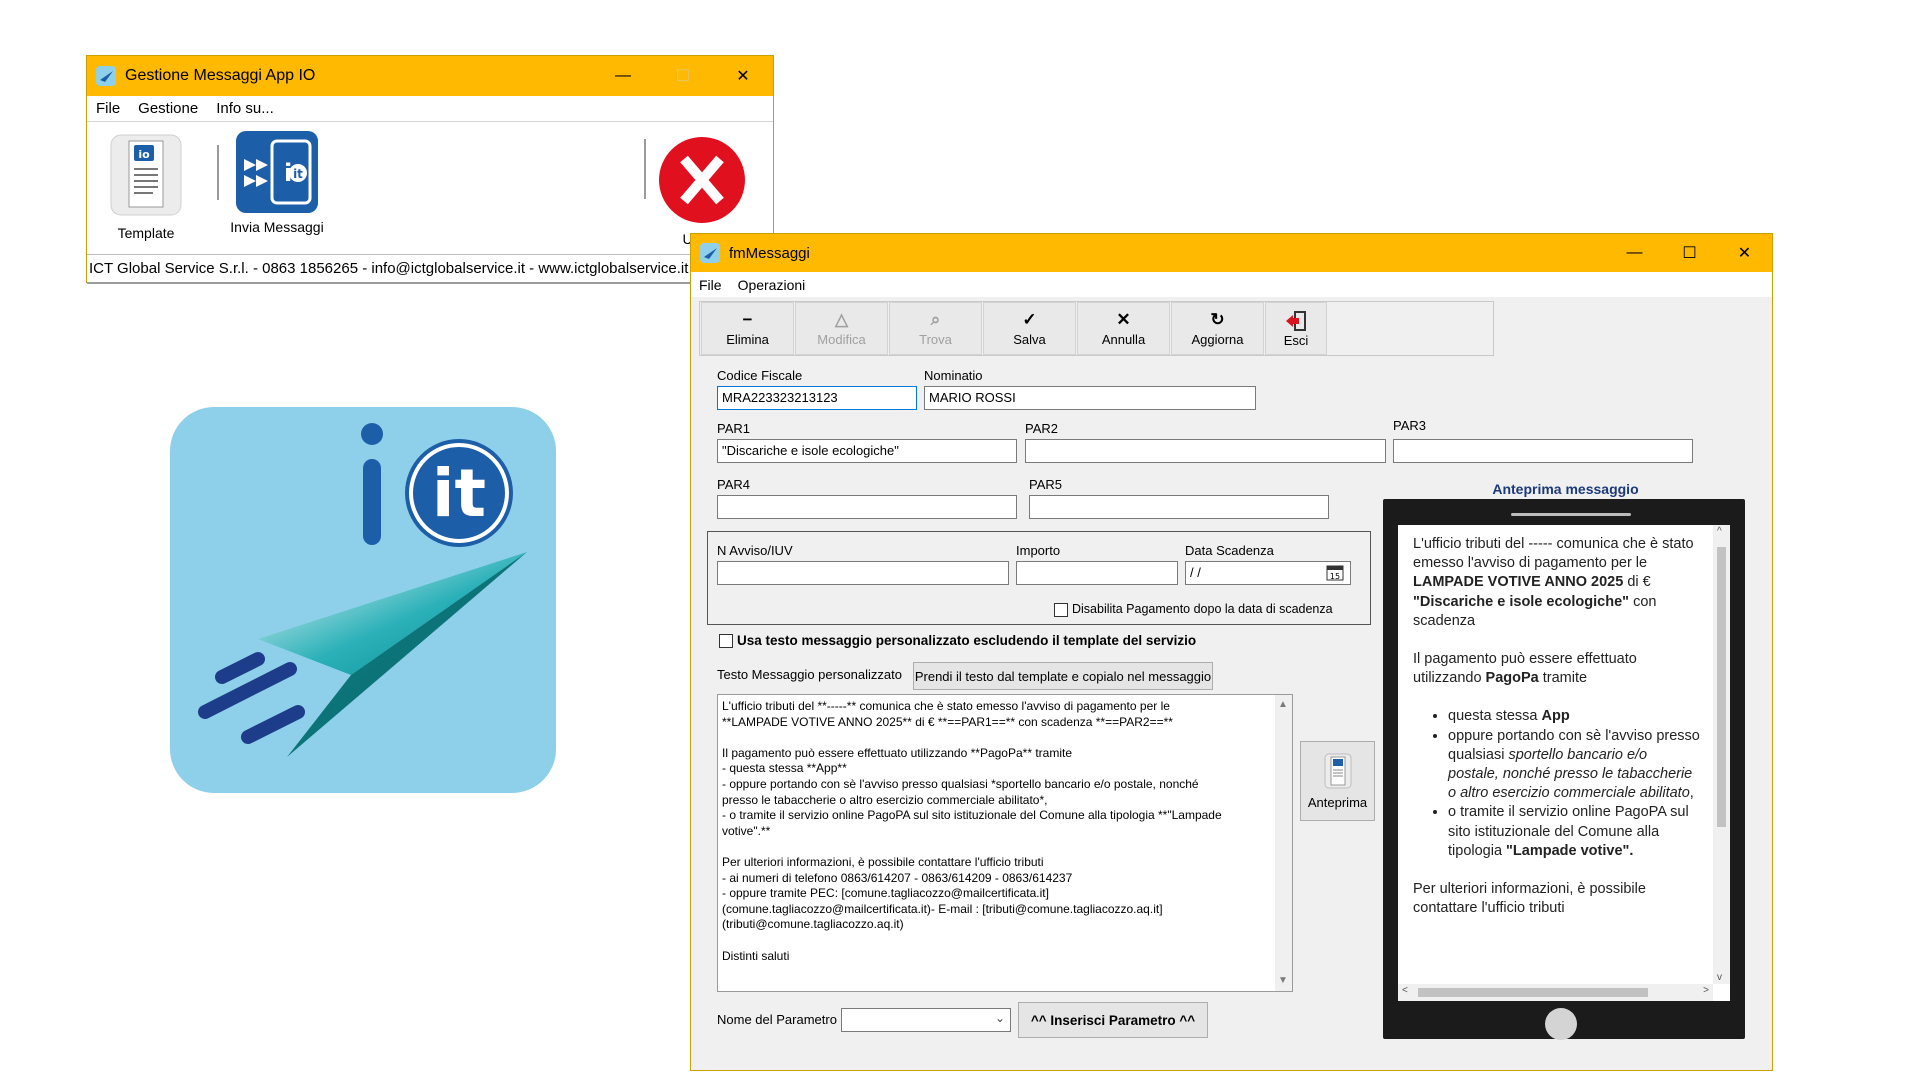 Image resolution: width=1920 pixels, height=1080 pixels. What do you see at coordinates (1283, 843) in the screenshot?
I see `message-scrollbar: ▲ ▼` at bounding box center [1283, 843].